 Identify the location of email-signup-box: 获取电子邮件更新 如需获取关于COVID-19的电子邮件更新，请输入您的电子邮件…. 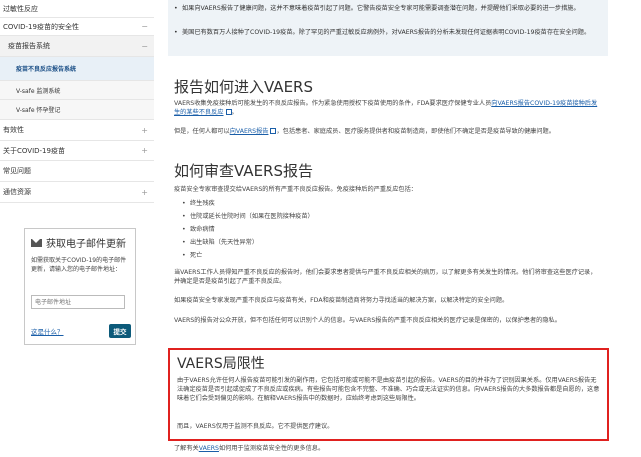
(80, 286).